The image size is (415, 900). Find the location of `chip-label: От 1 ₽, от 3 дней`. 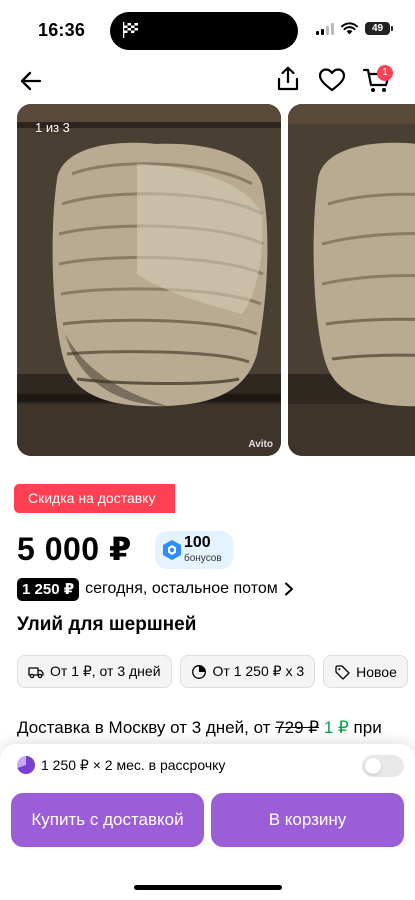

chip-label: От 1 ₽, от 3 дней is located at coordinates (105, 671).